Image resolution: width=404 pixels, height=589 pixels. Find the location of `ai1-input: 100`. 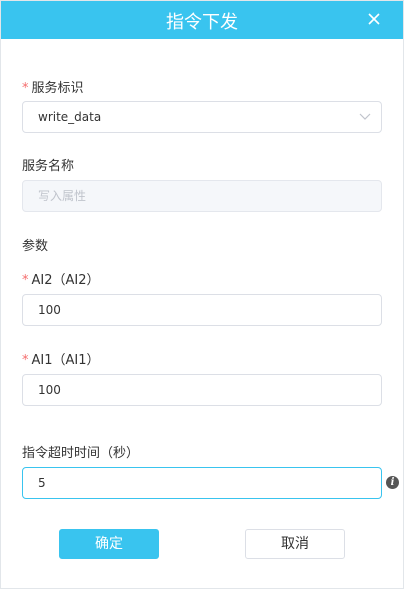

ai1-input: 100 is located at coordinates (202, 390).